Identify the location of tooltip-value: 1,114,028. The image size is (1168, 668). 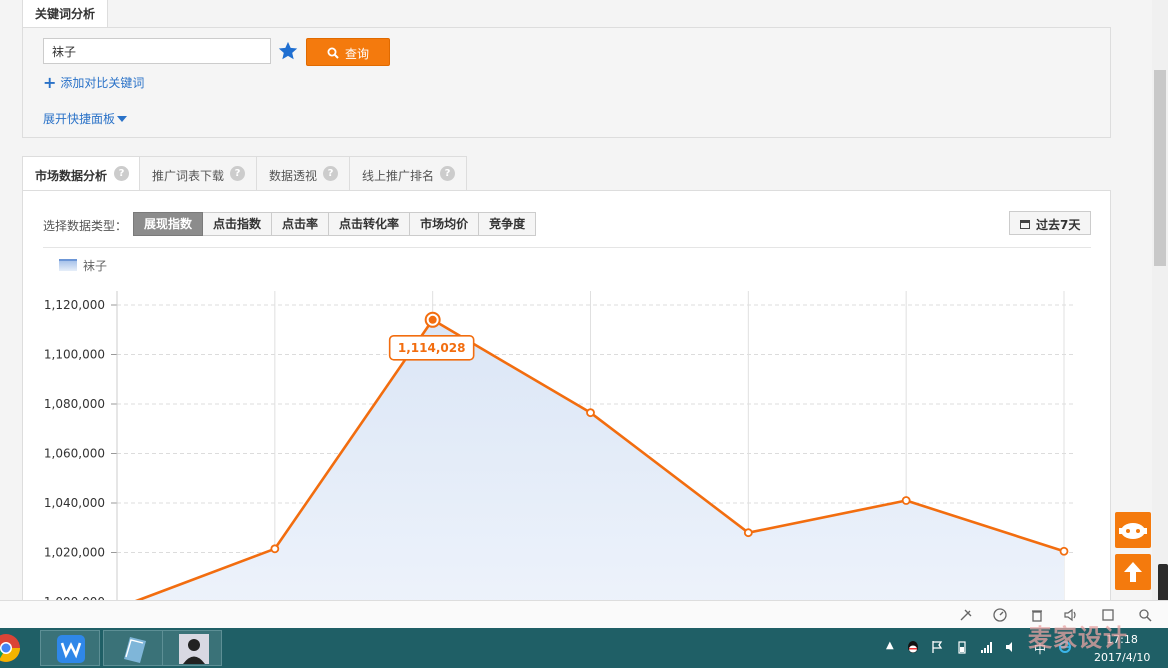
(432, 348).